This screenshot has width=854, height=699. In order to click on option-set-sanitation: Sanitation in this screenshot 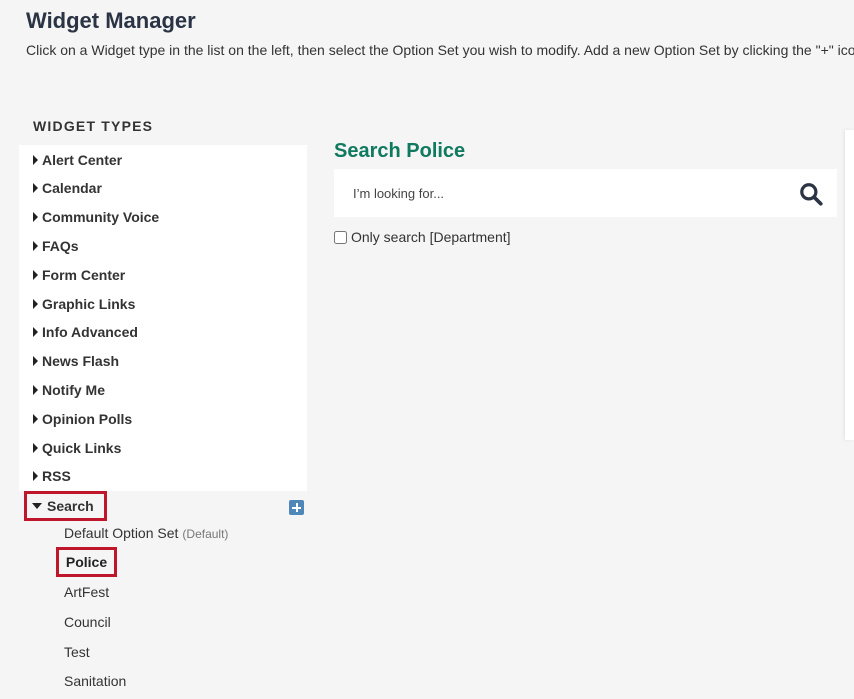, I will do `click(95, 681)`.